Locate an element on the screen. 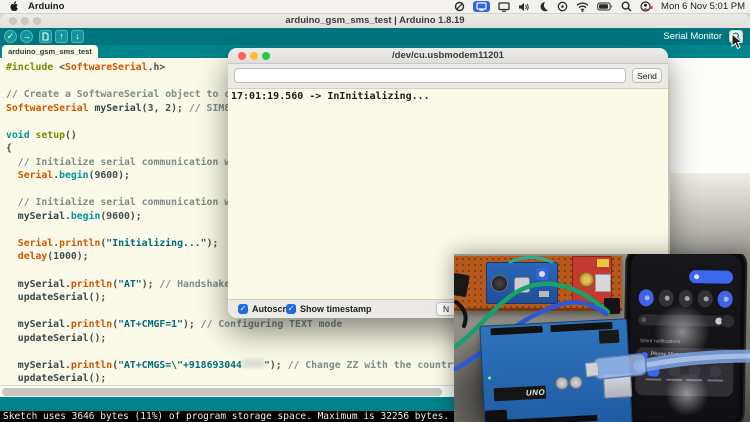 The width and height of the screenshot is (750, 422). ide-toolbar: ✓ → ↑ ↓ Serial Monitor is located at coordinates (375, 36).